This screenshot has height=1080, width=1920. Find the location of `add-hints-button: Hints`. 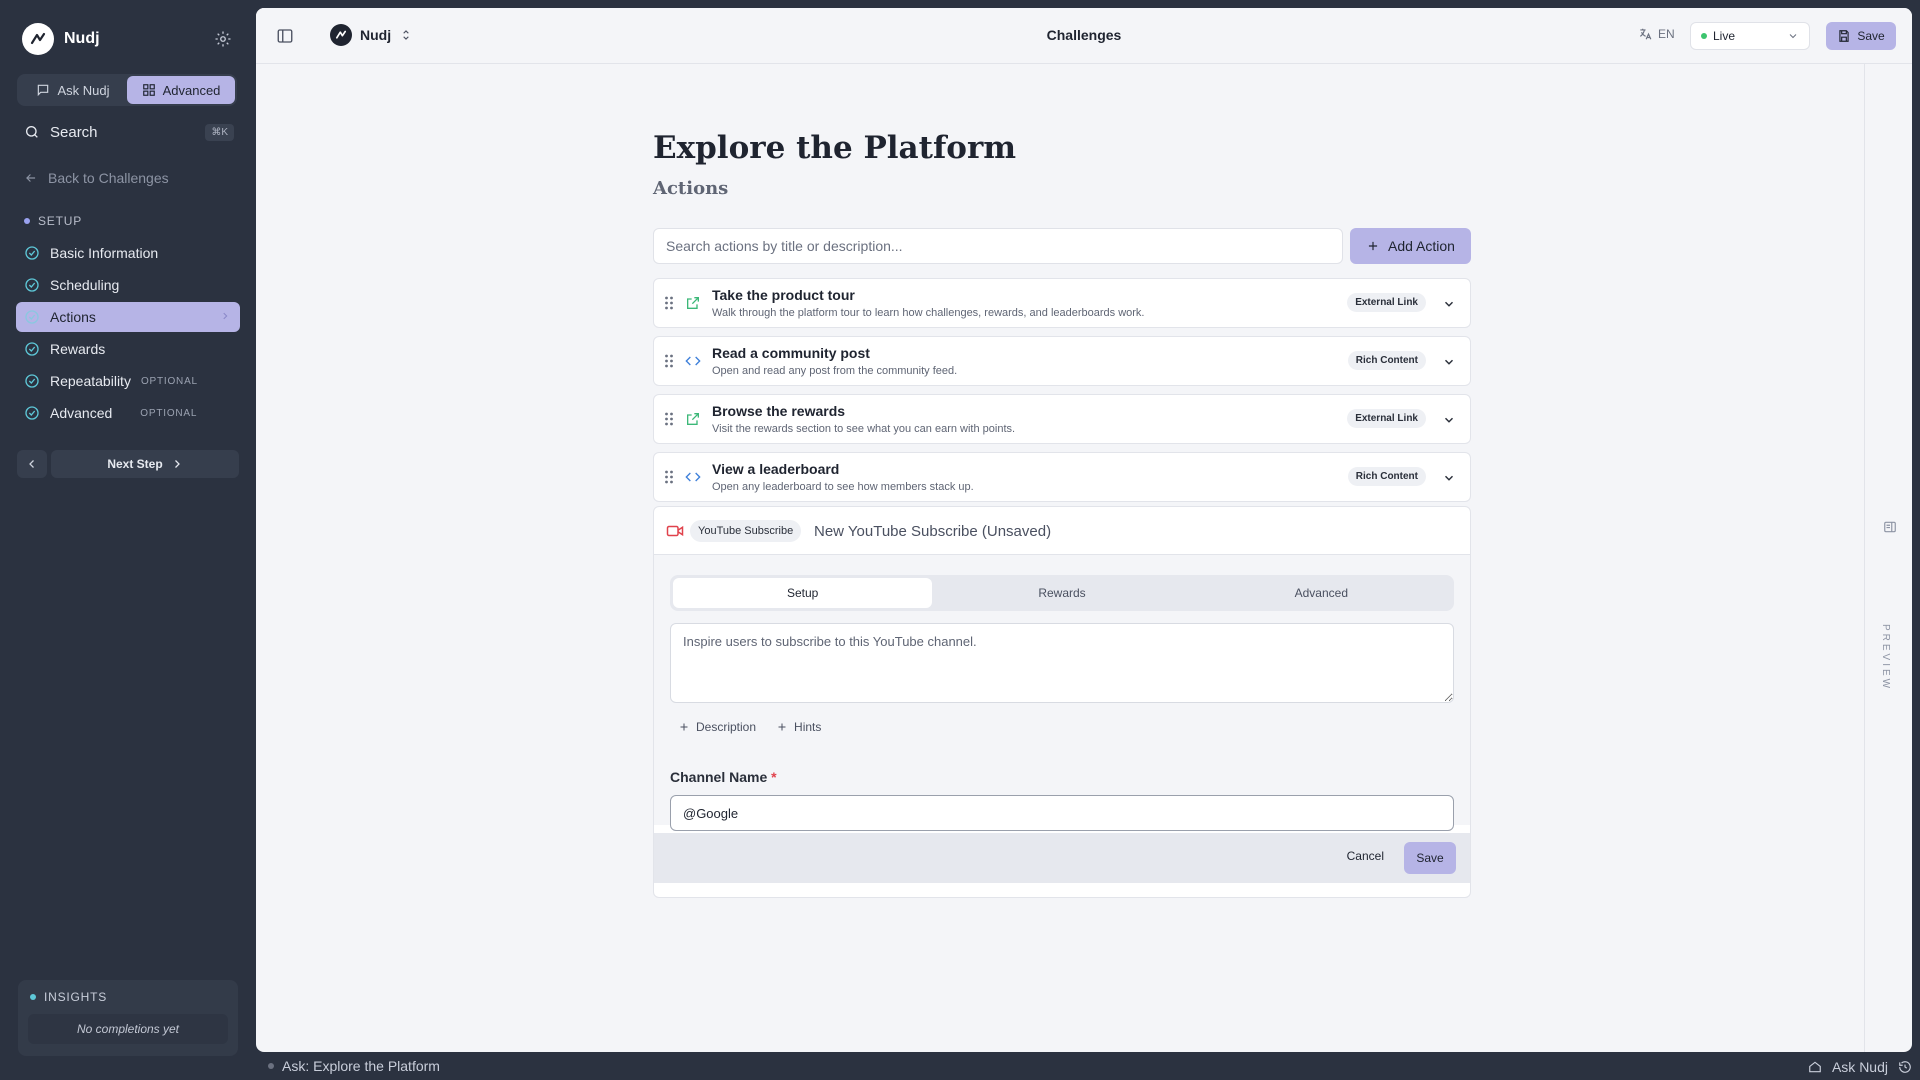

add-hints-button: Hints is located at coordinates (798, 727).